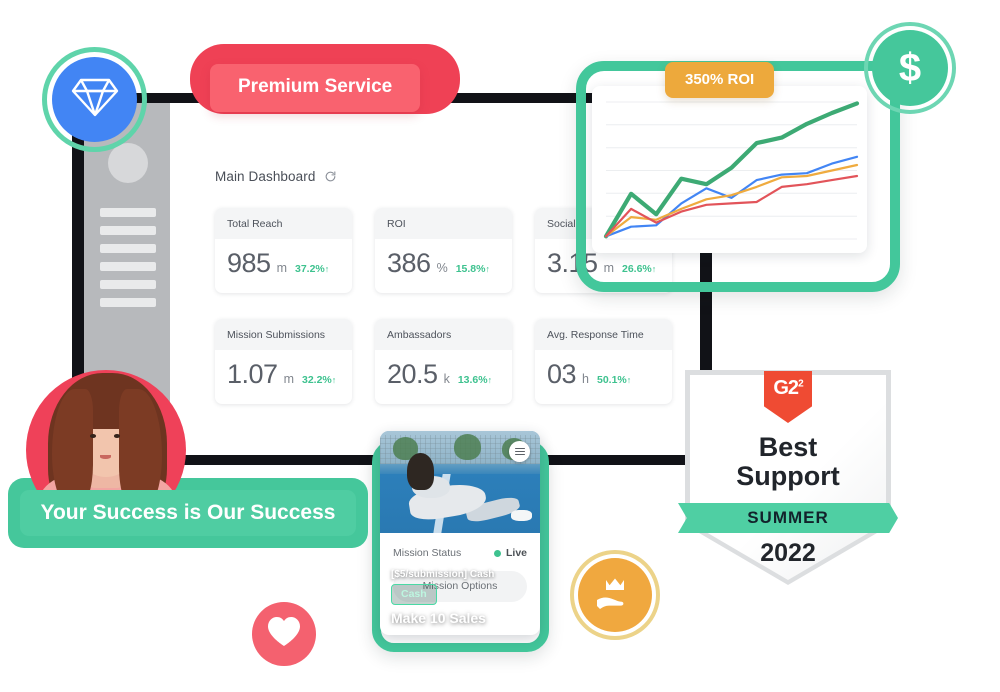  I want to click on live-status-dot, so click(497, 553).